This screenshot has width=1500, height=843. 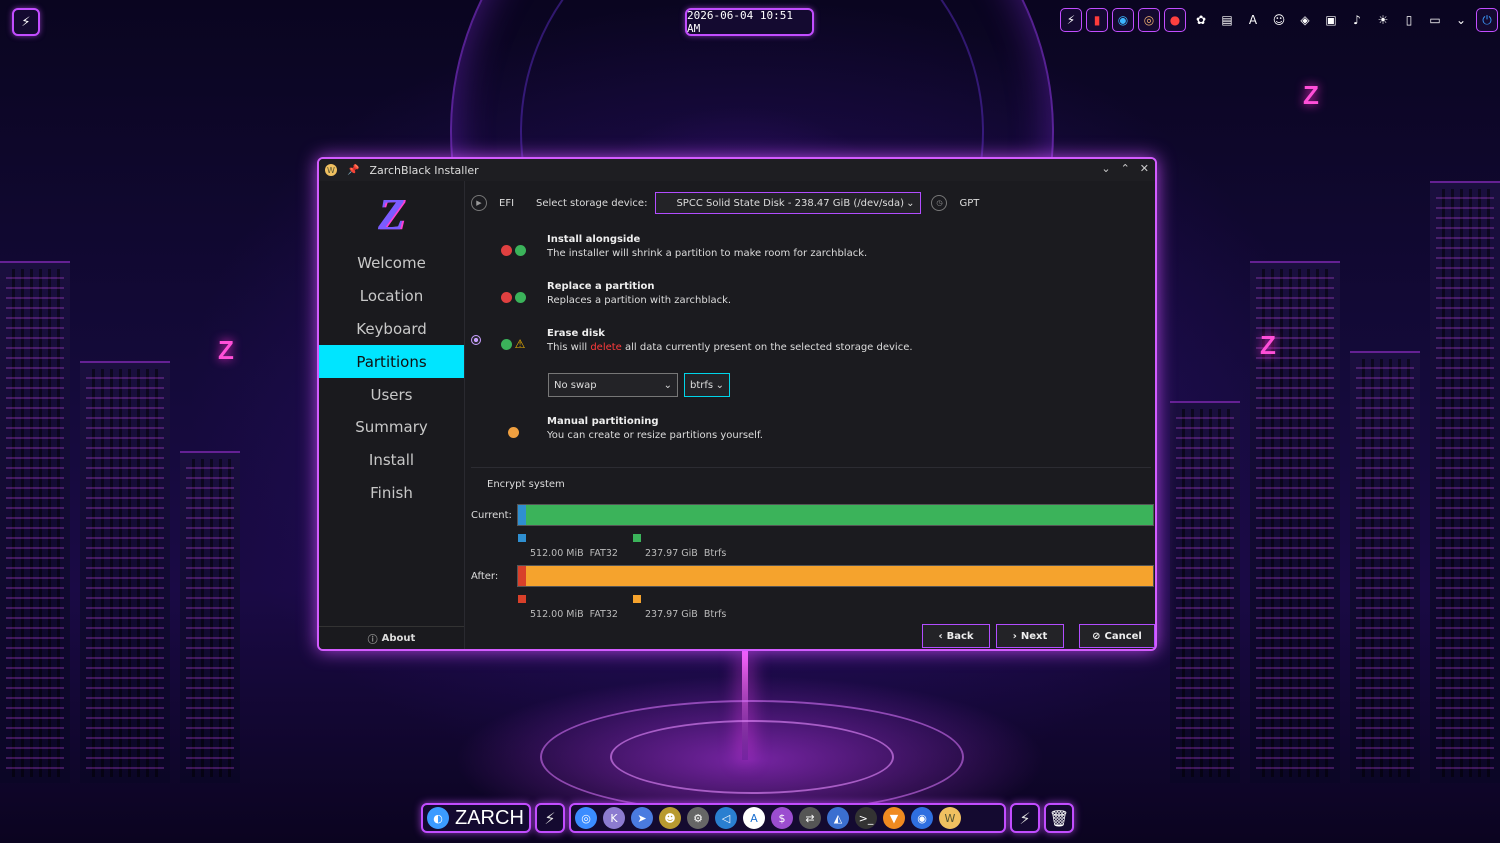 I want to click on display-icon: ▭, so click(x=1435, y=20).